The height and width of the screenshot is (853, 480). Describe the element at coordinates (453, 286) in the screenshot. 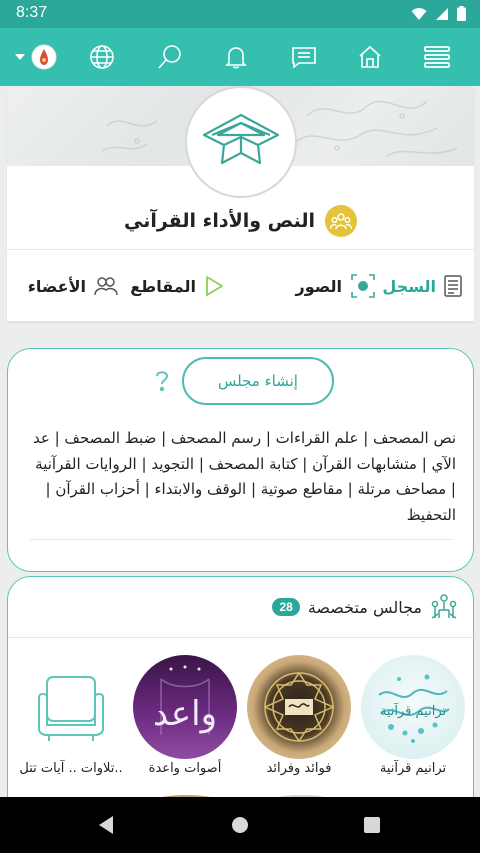

I see `document-icon` at that location.